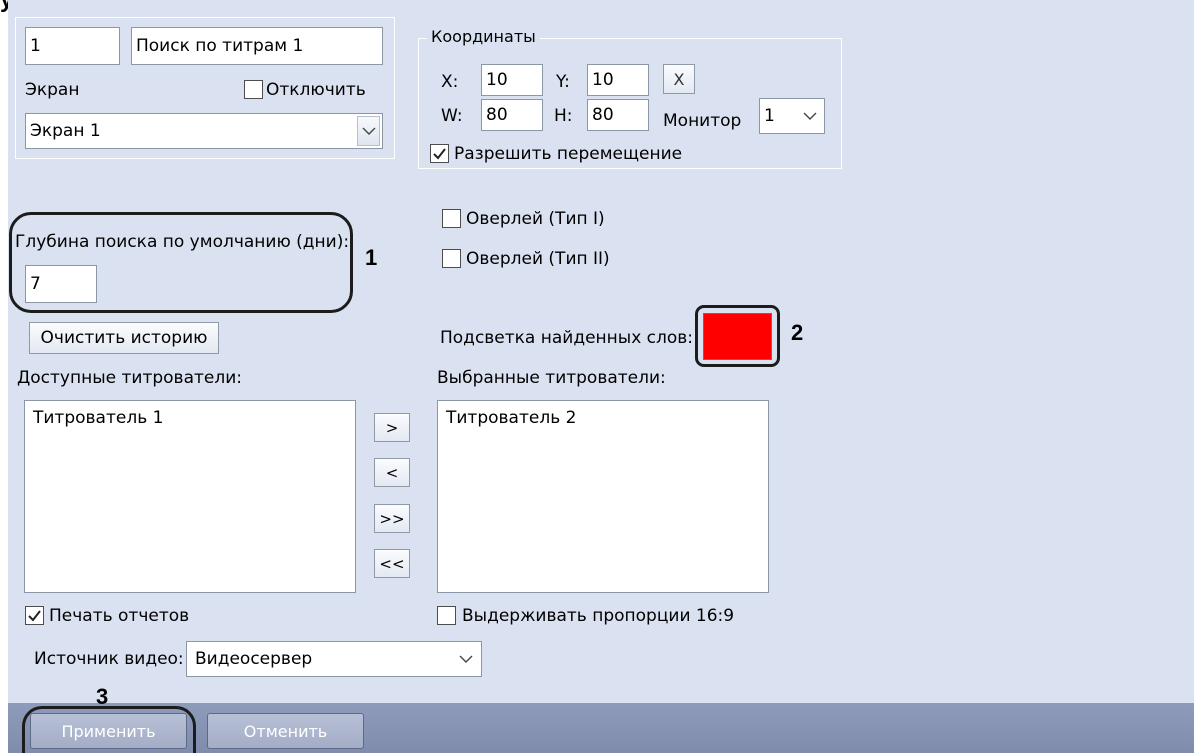  What do you see at coordinates (451, 258) in the screenshot?
I see `overlay-type2-checkbox` at bounding box center [451, 258].